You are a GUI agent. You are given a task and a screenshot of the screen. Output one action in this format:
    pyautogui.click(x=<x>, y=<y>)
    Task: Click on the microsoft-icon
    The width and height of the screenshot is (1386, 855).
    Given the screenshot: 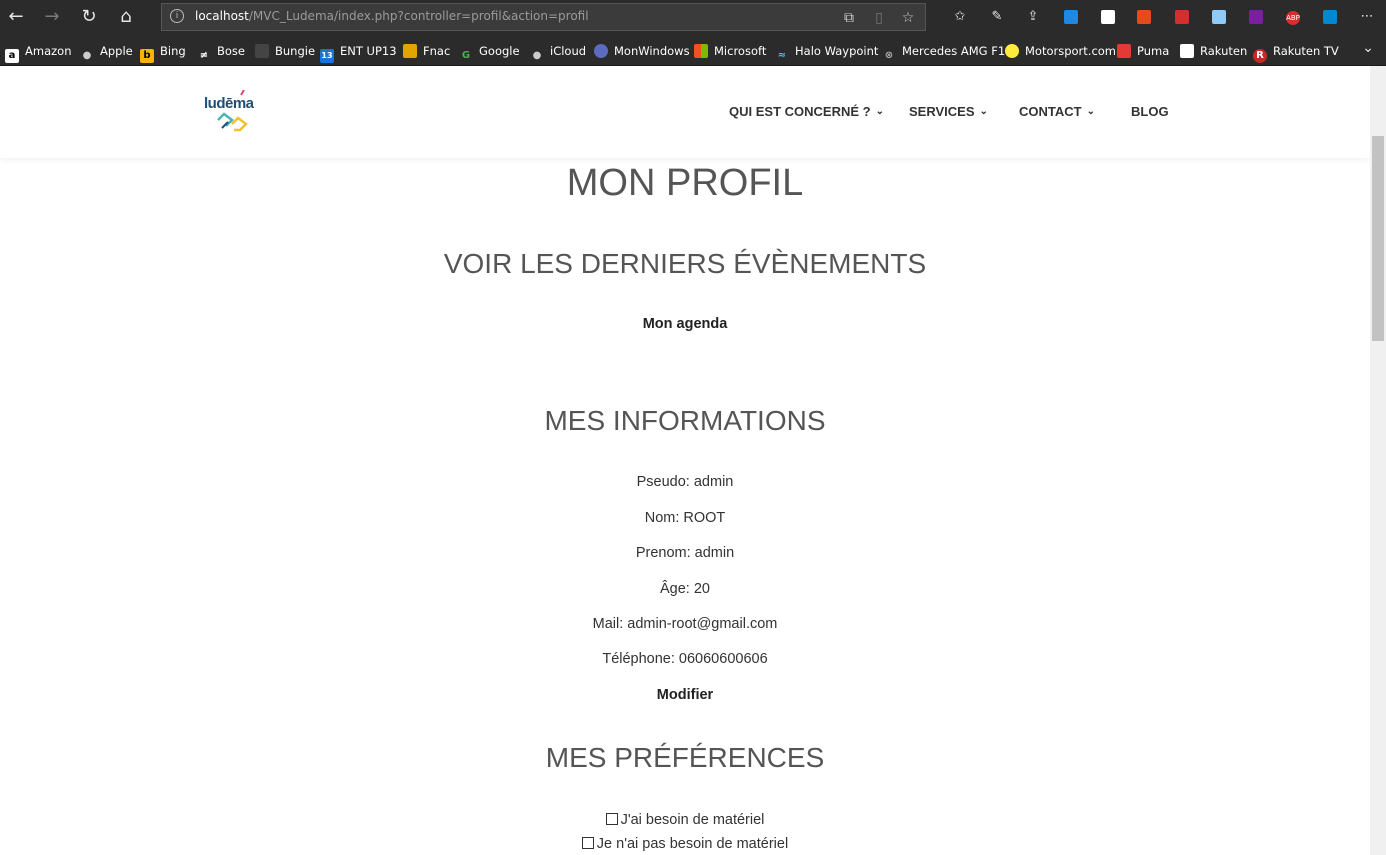 What is the action you would take?
    pyautogui.click(x=701, y=51)
    